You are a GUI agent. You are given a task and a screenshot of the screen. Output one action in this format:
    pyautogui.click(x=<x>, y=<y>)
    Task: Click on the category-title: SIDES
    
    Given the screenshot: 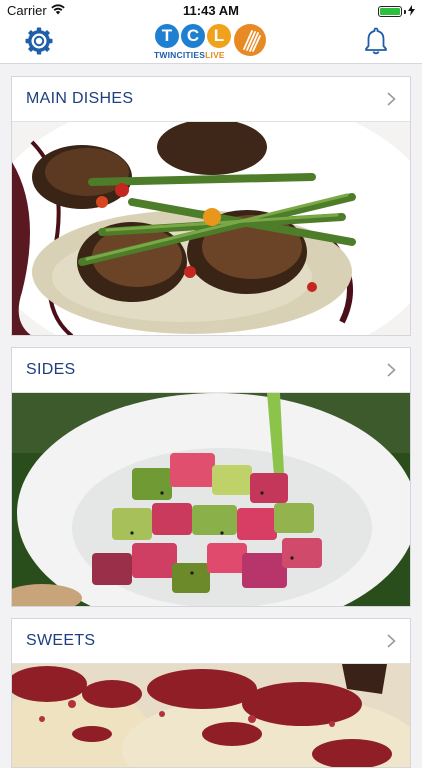 What is the action you would take?
    pyautogui.click(x=51, y=369)
    